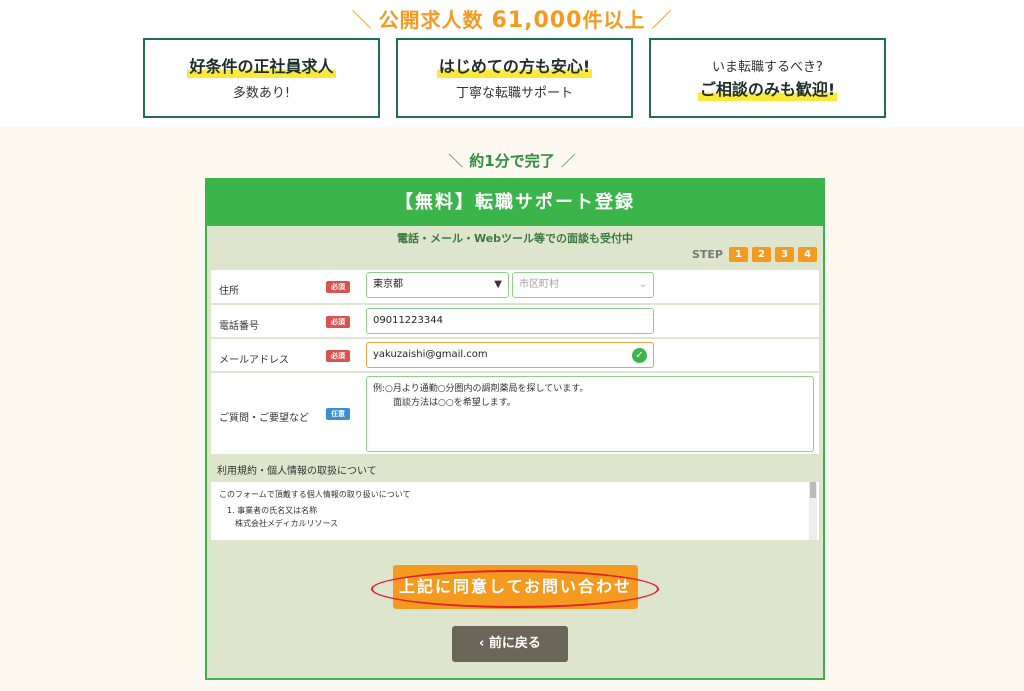 This screenshot has height=691, width=1024. What do you see at coordinates (437, 285) in the screenshot?
I see `prefecture-select: 東京都 ▼` at bounding box center [437, 285].